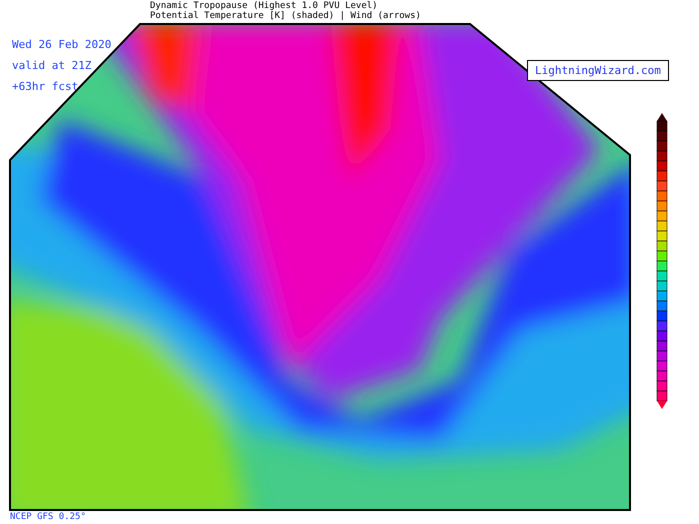  I want to click on run-info-text: Wed 26 Feb 2020, so click(62, 44).